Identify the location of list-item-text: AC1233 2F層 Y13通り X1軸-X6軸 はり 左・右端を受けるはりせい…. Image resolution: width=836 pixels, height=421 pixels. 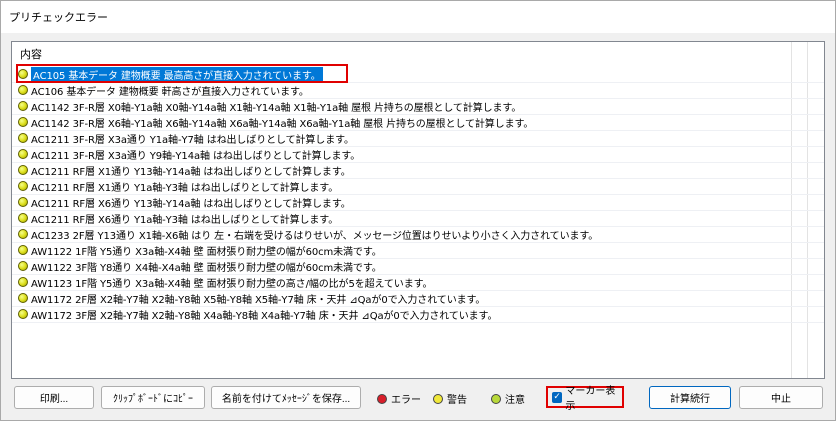
(315, 236).